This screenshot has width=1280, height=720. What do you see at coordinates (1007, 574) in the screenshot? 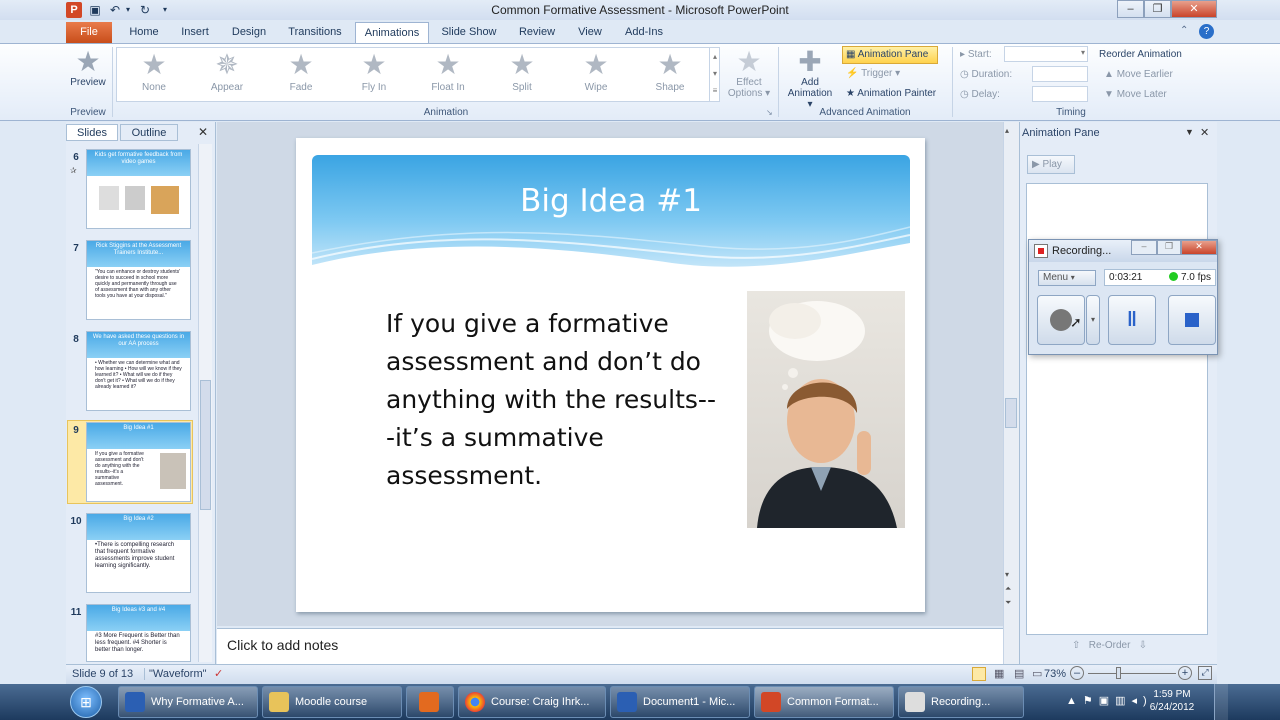
I see `scroll-down-icon: ▾` at bounding box center [1007, 574].